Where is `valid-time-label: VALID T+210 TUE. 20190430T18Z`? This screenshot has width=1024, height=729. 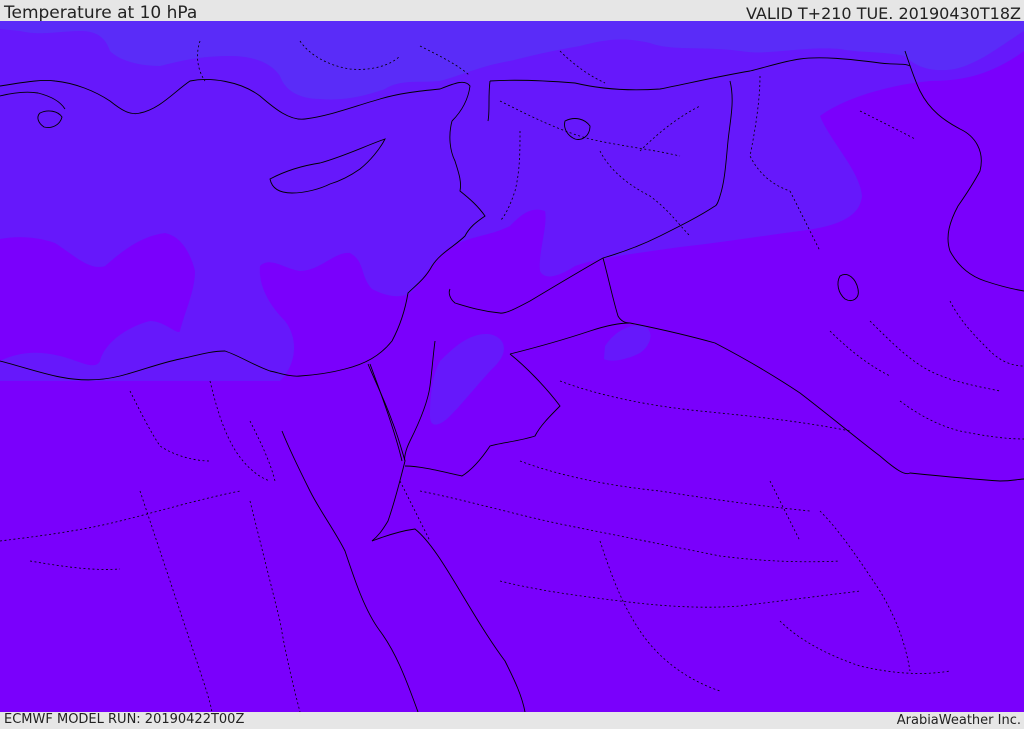
valid-time-label: VALID T+210 TUE. 20190430T18Z is located at coordinates (883, 13).